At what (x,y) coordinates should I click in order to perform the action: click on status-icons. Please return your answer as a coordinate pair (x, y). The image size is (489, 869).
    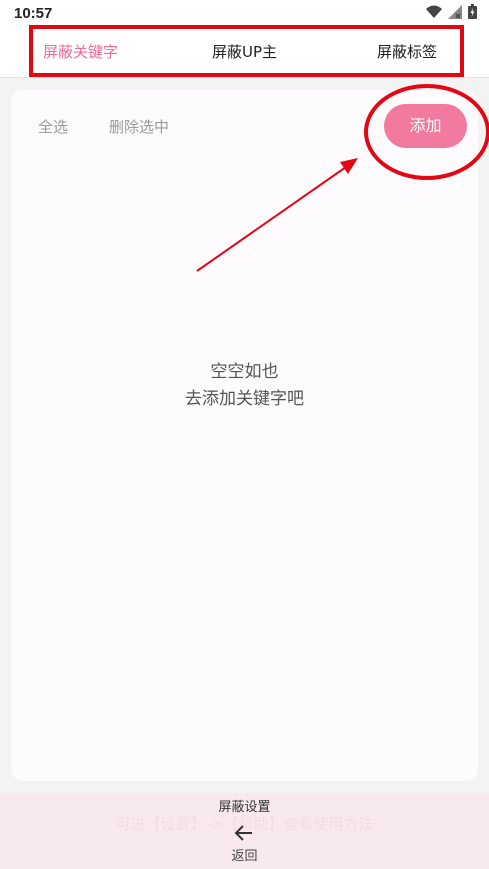
    Looking at the image, I should click on (451, 11).